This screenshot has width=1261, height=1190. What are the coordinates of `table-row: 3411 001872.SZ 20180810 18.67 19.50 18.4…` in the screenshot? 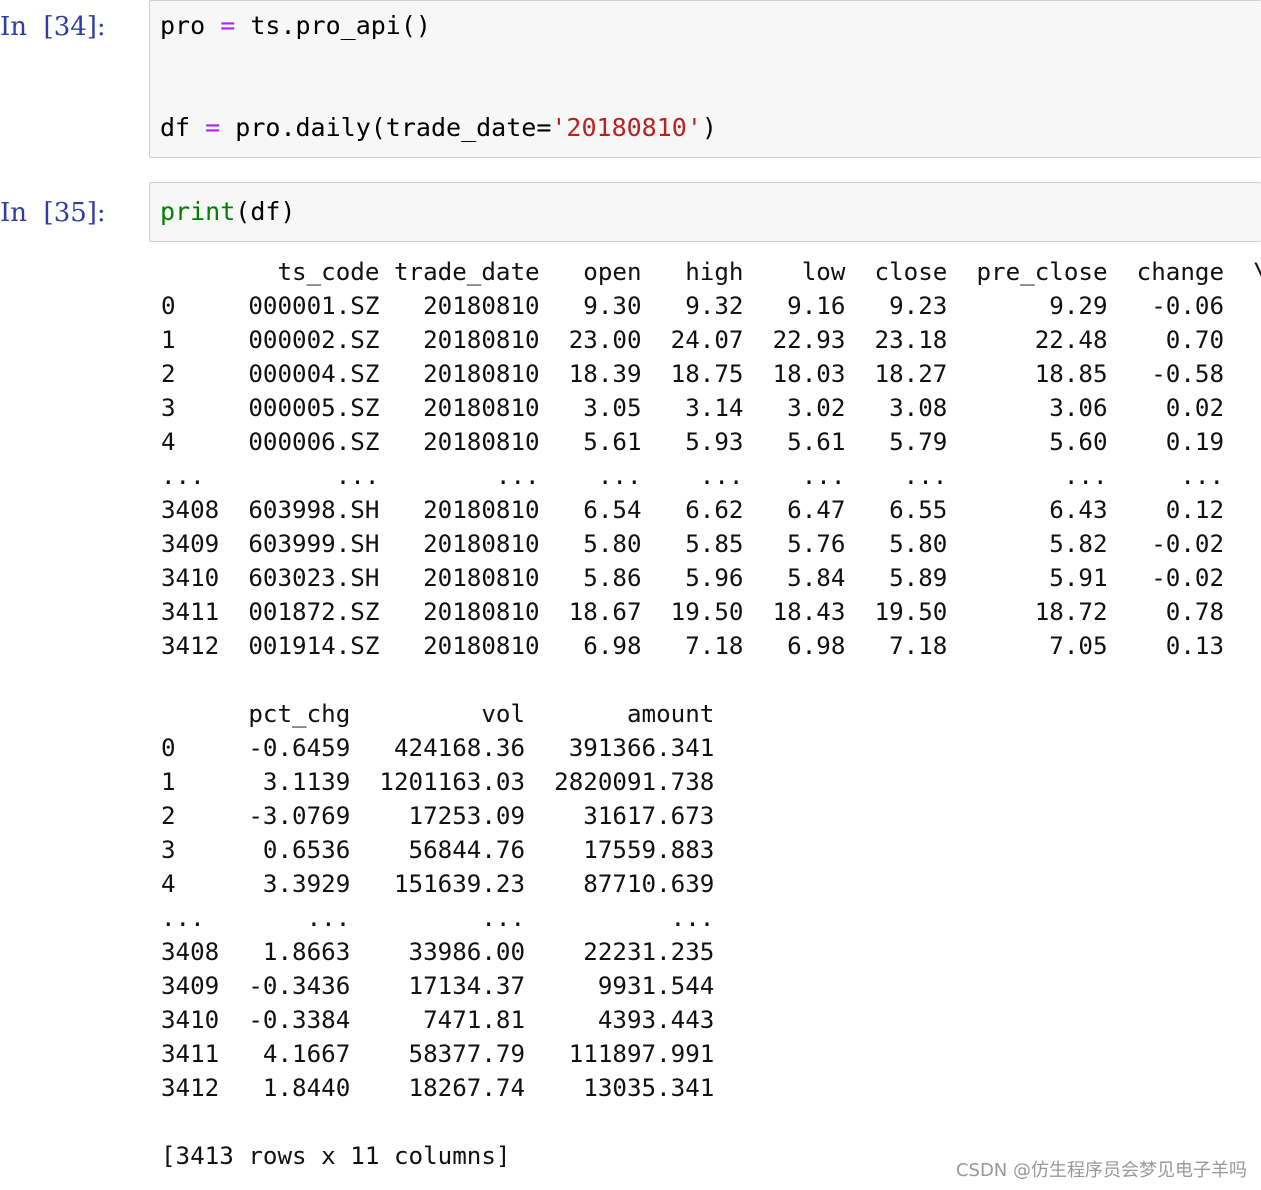 It's located at (693, 612).